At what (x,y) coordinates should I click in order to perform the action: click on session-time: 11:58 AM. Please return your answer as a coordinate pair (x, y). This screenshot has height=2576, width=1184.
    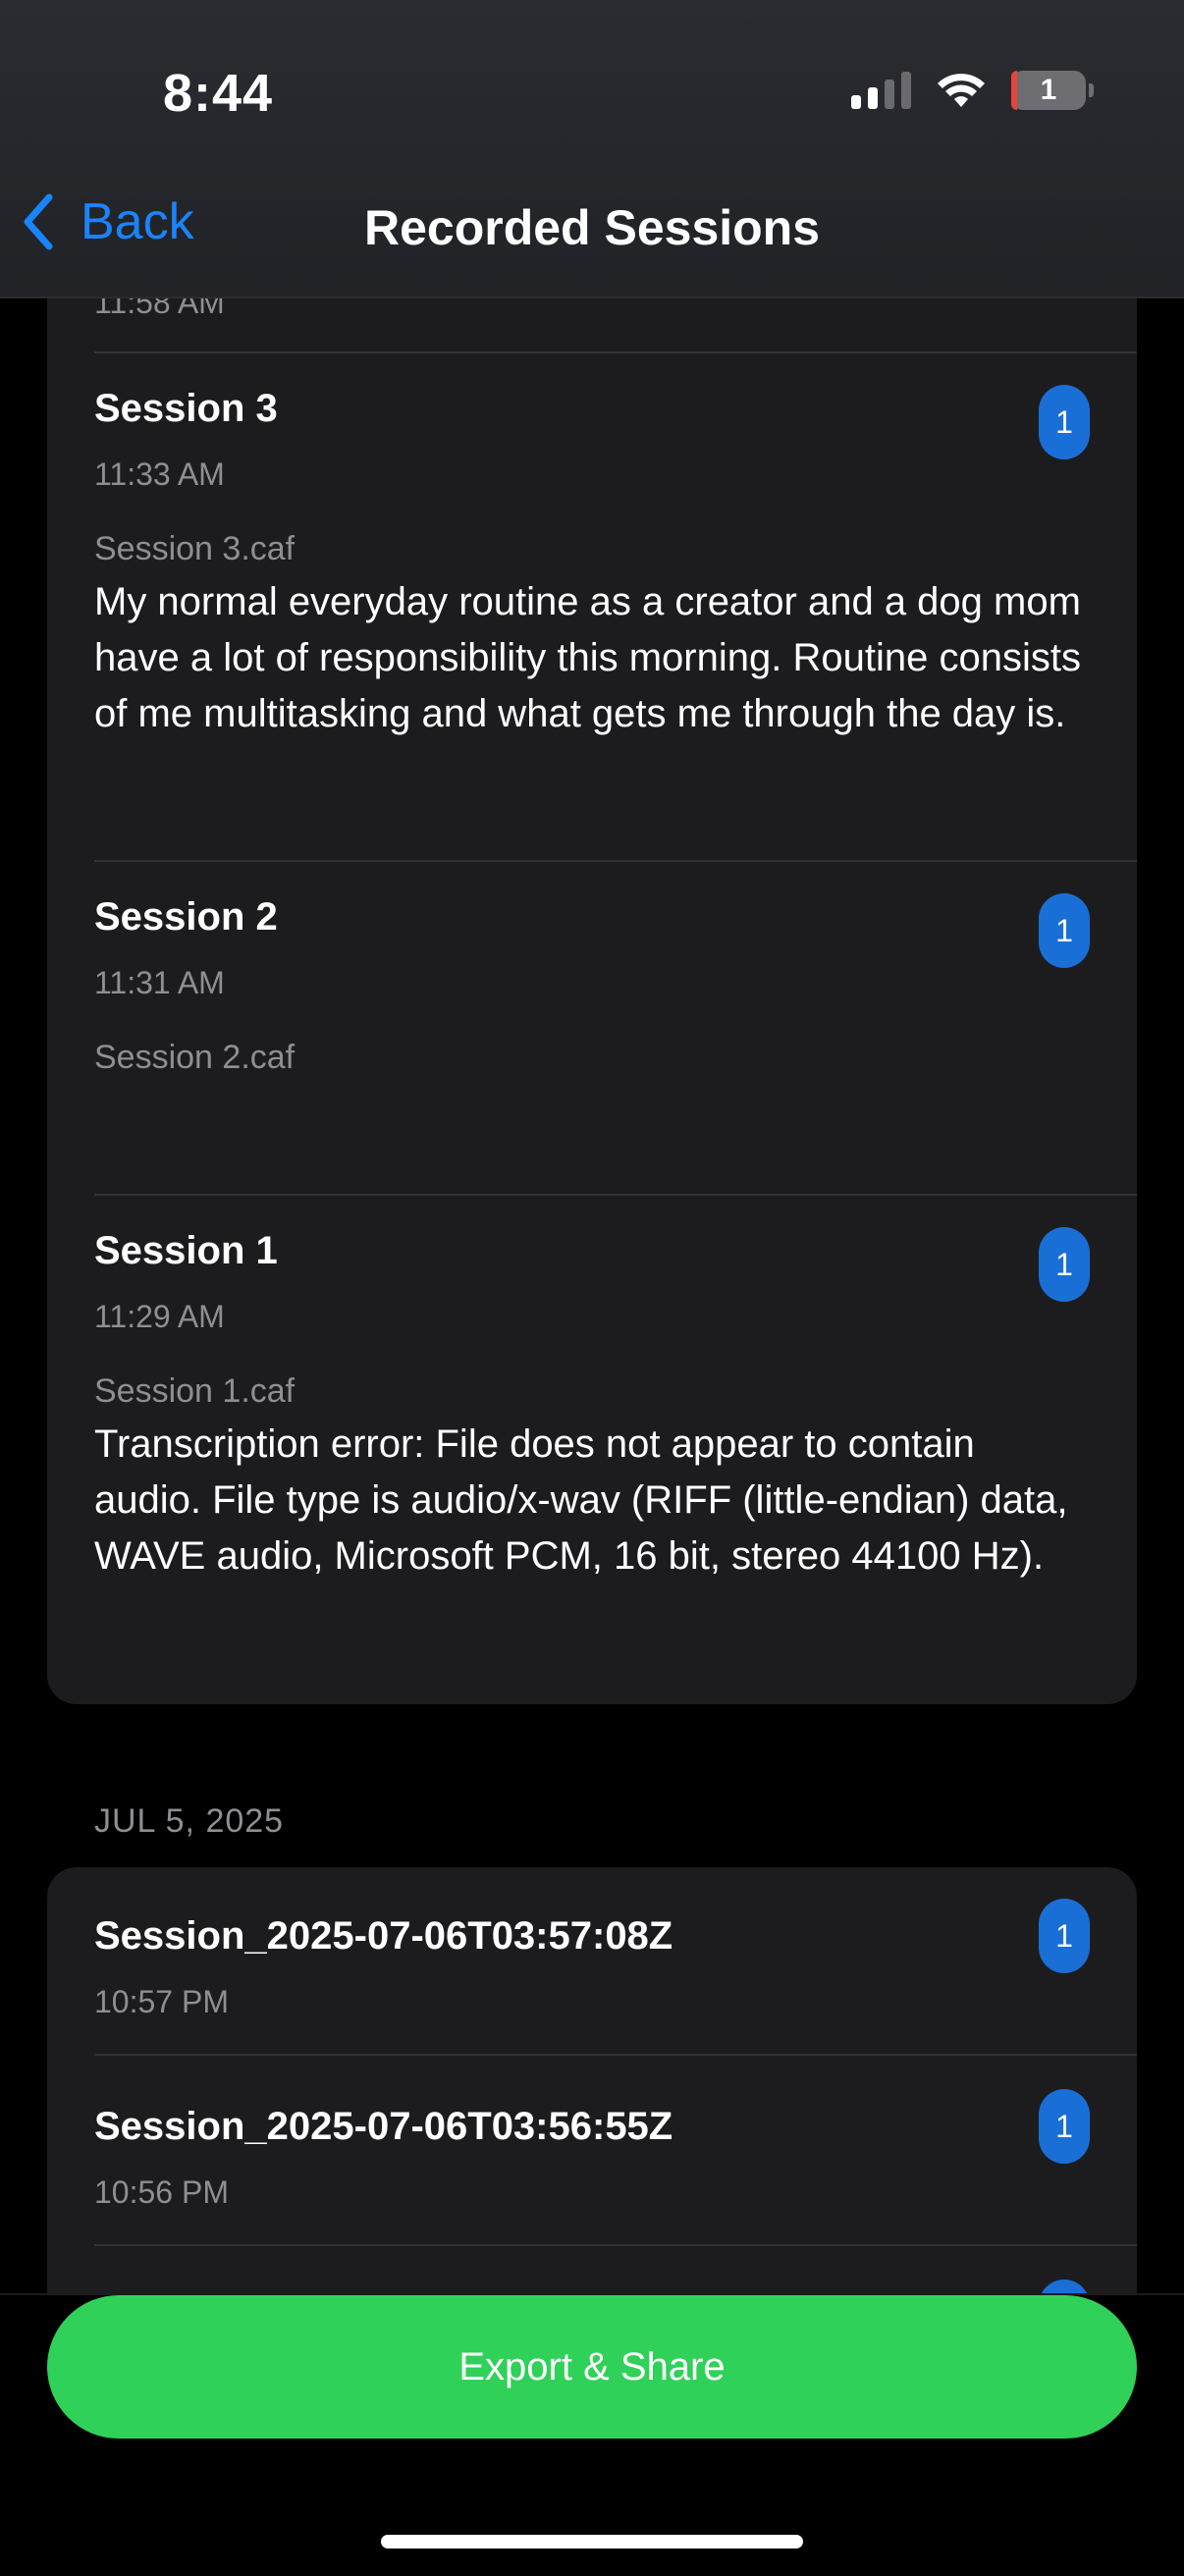
    Looking at the image, I should click on (159, 308).